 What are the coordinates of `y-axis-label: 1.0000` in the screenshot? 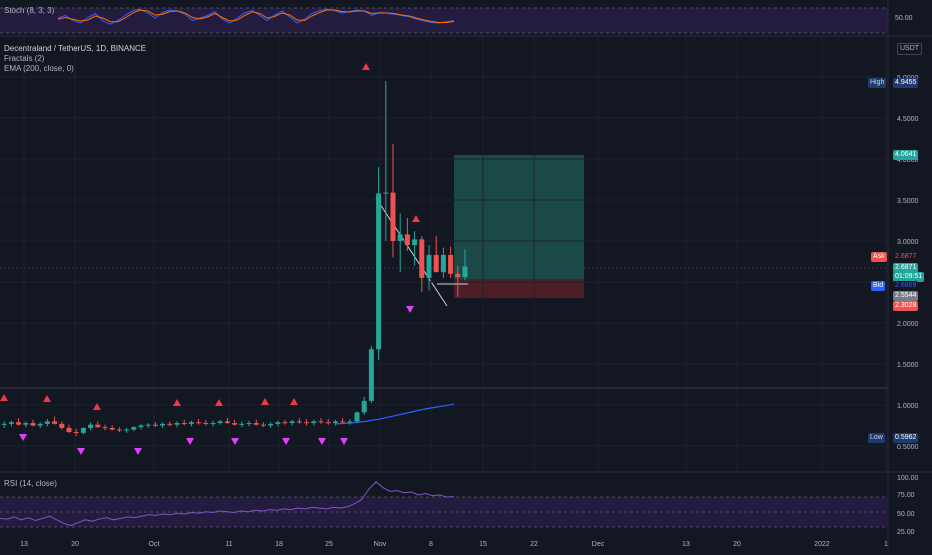 It's located at (908, 406).